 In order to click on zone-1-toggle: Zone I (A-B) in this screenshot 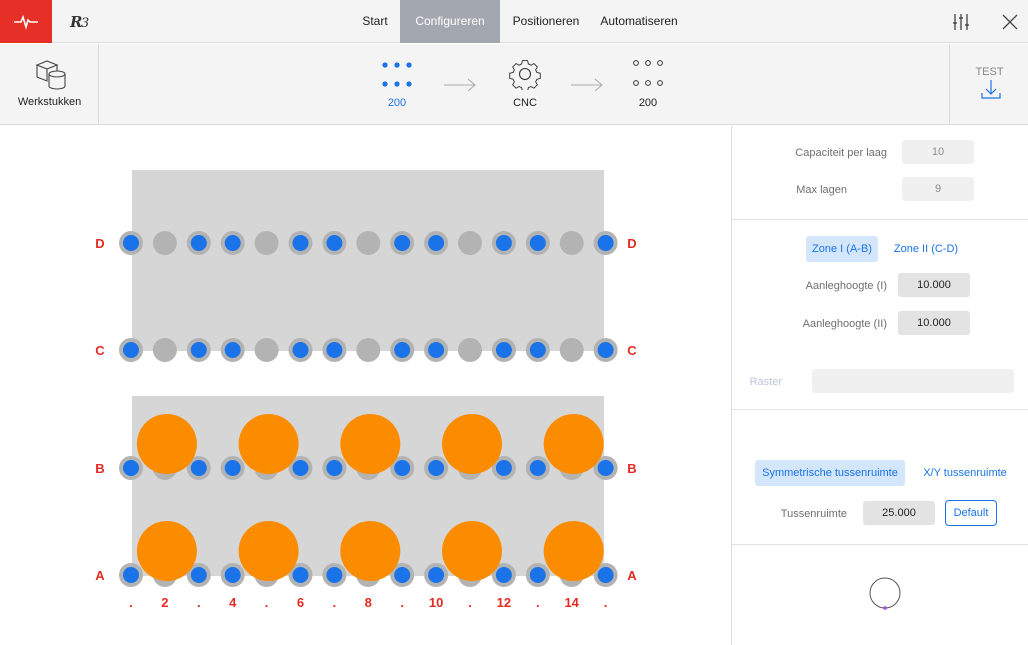, I will do `click(842, 249)`.